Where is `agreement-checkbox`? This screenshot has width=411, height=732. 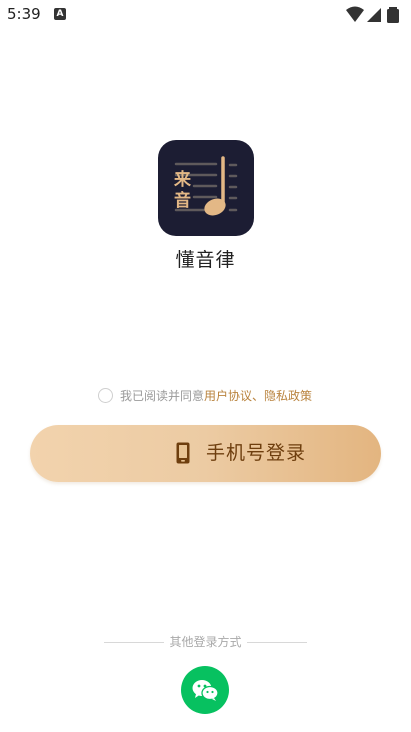 agreement-checkbox is located at coordinates (105, 395).